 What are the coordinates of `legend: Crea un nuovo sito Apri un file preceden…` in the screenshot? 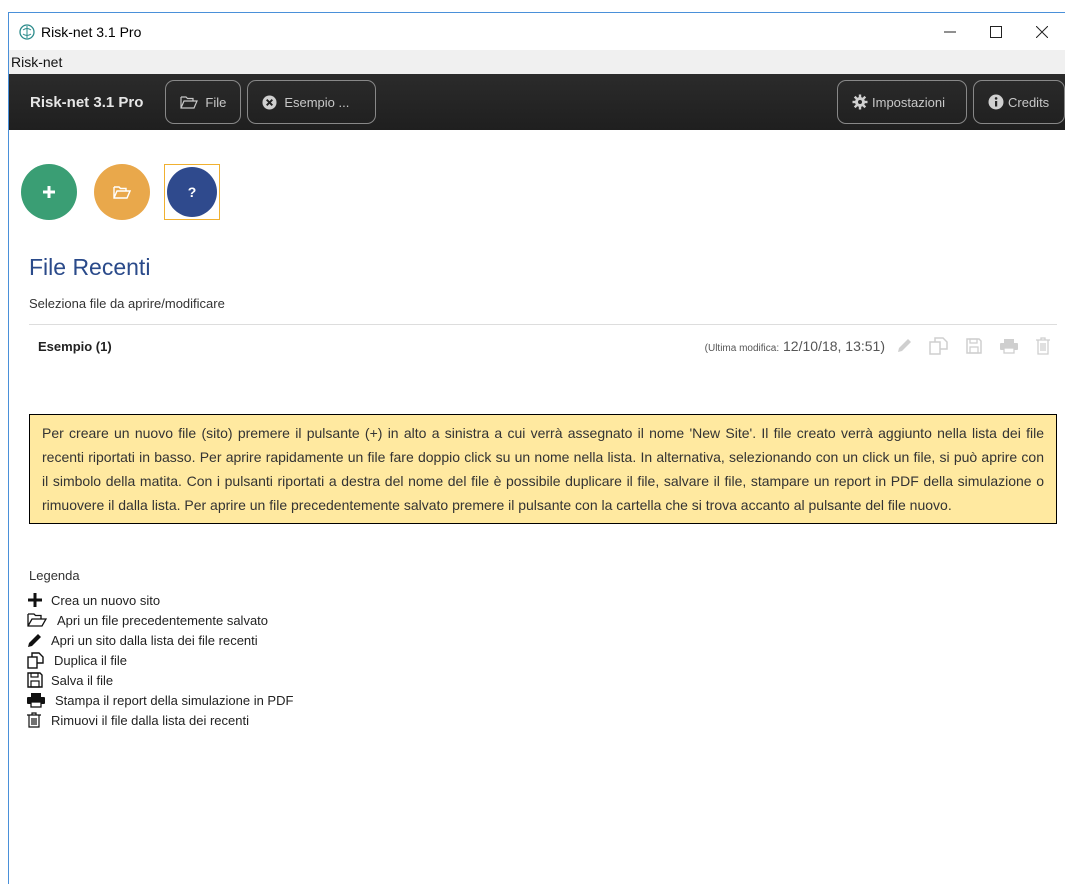 It's located at (160, 660).